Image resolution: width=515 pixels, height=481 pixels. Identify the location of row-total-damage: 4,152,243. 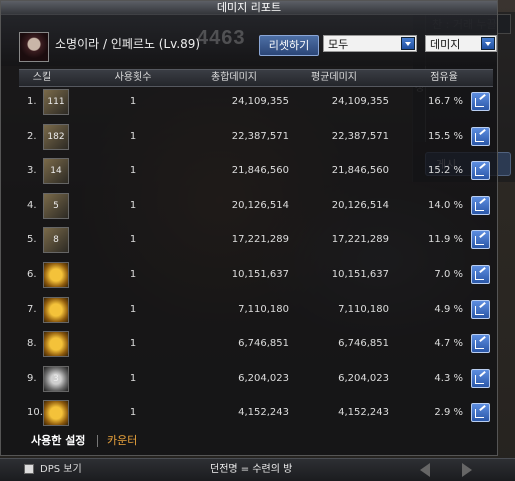
(263, 413).